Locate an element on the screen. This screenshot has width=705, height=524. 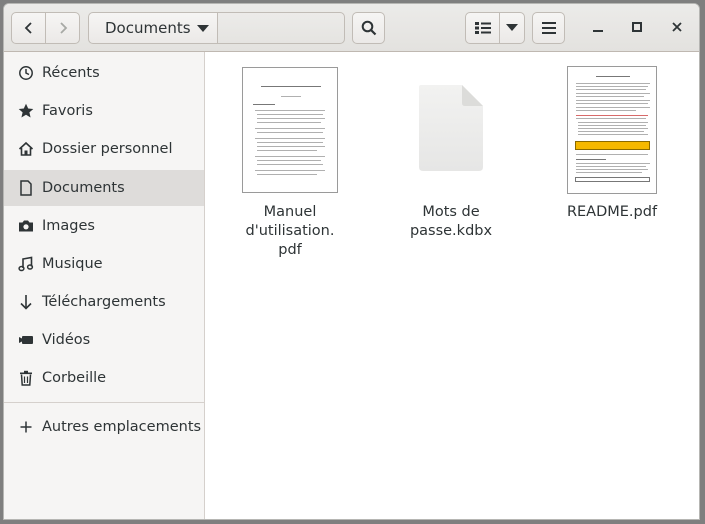
file-item: README.pdf is located at coordinates (612, 144).